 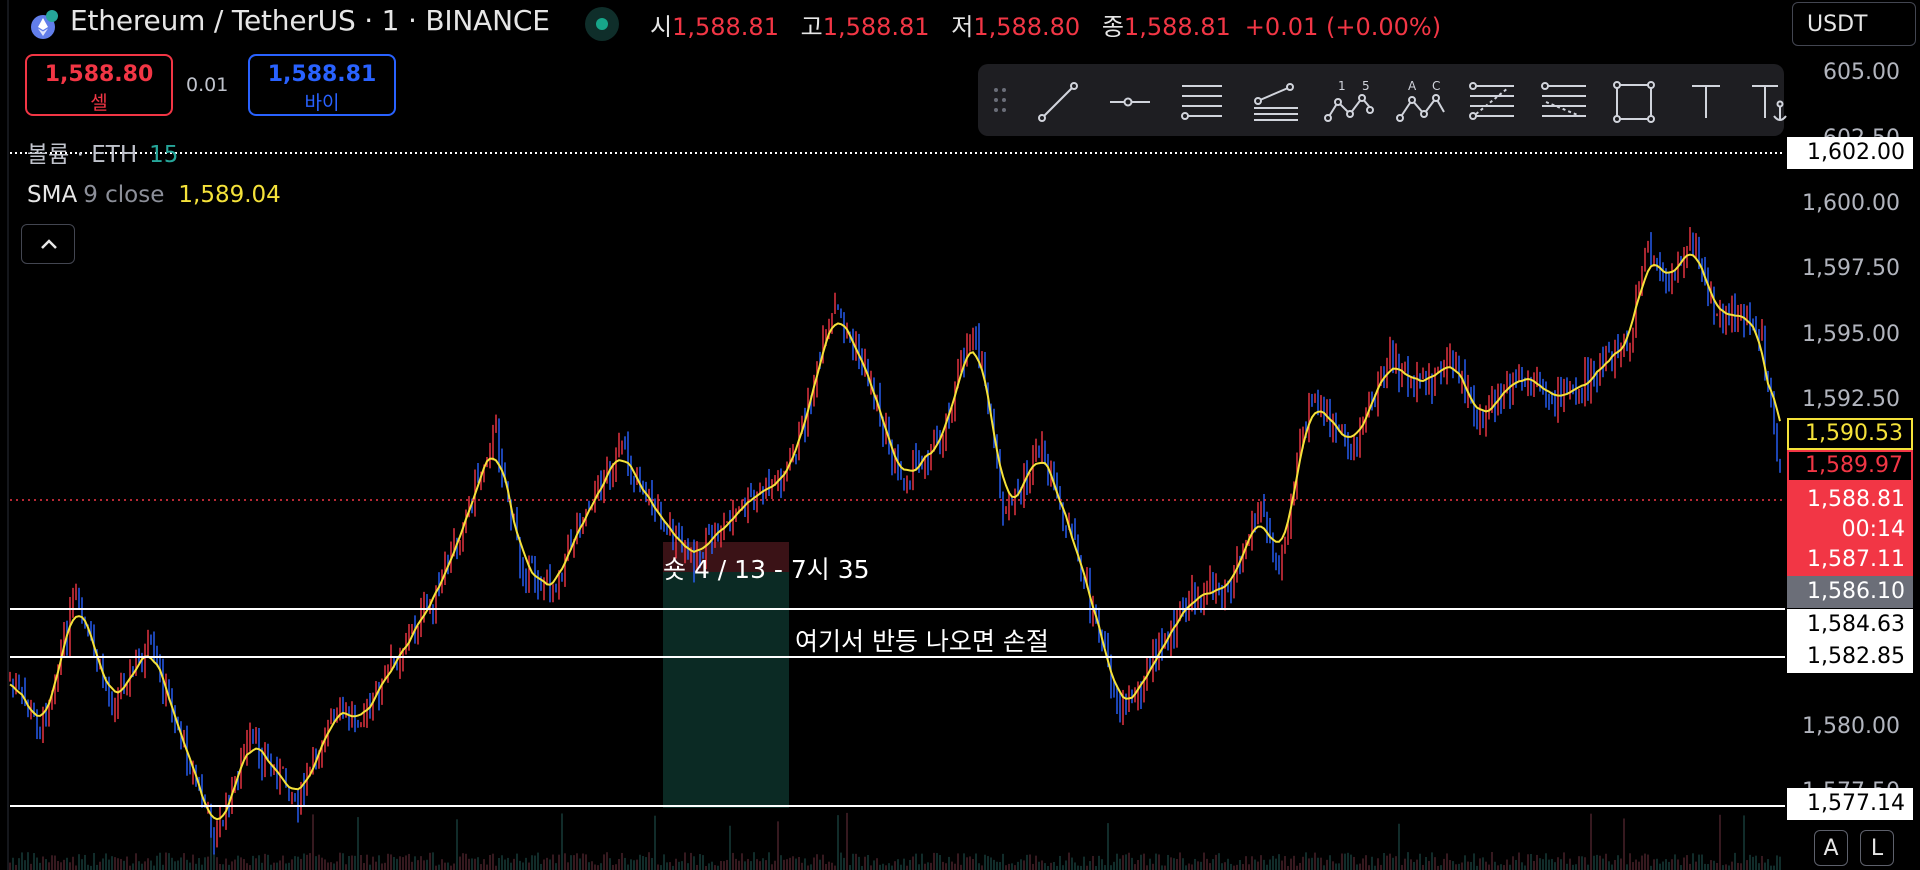 I want to click on volume-name: 볼륨 · ETH, so click(x=82, y=155).